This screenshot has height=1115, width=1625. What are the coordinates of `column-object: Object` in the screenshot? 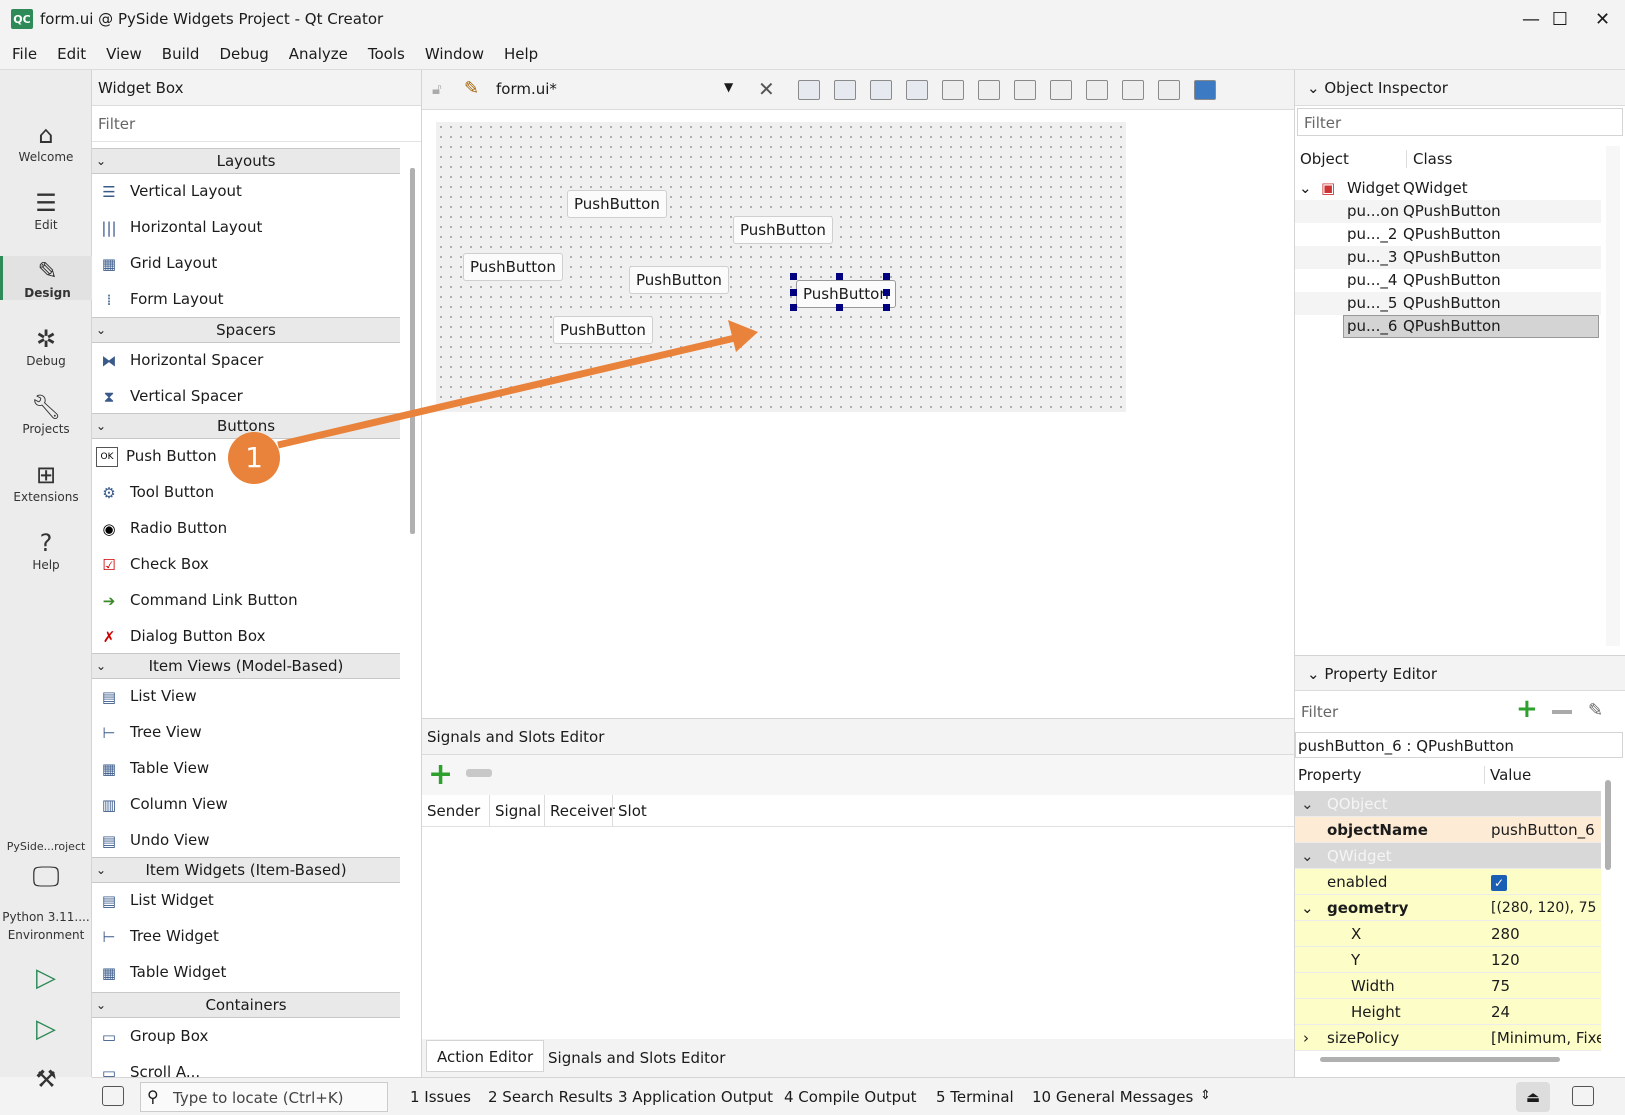 It's located at (1324, 159).